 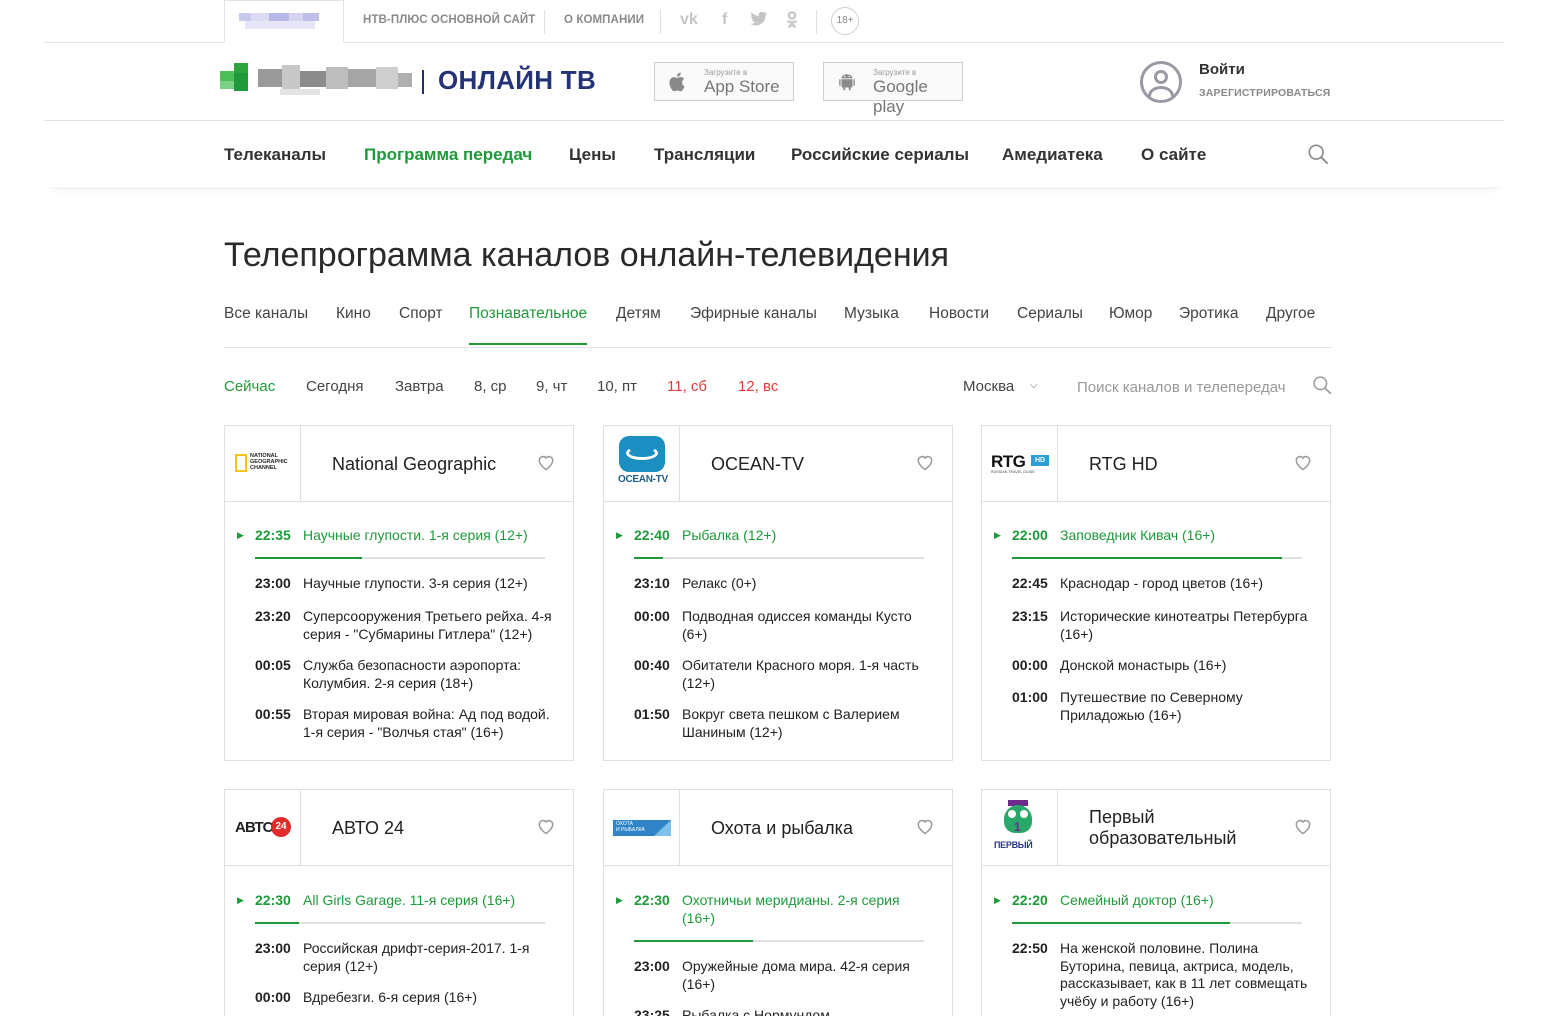 What do you see at coordinates (742, 86) in the screenshot?
I see `app-store-label: App Store` at bounding box center [742, 86].